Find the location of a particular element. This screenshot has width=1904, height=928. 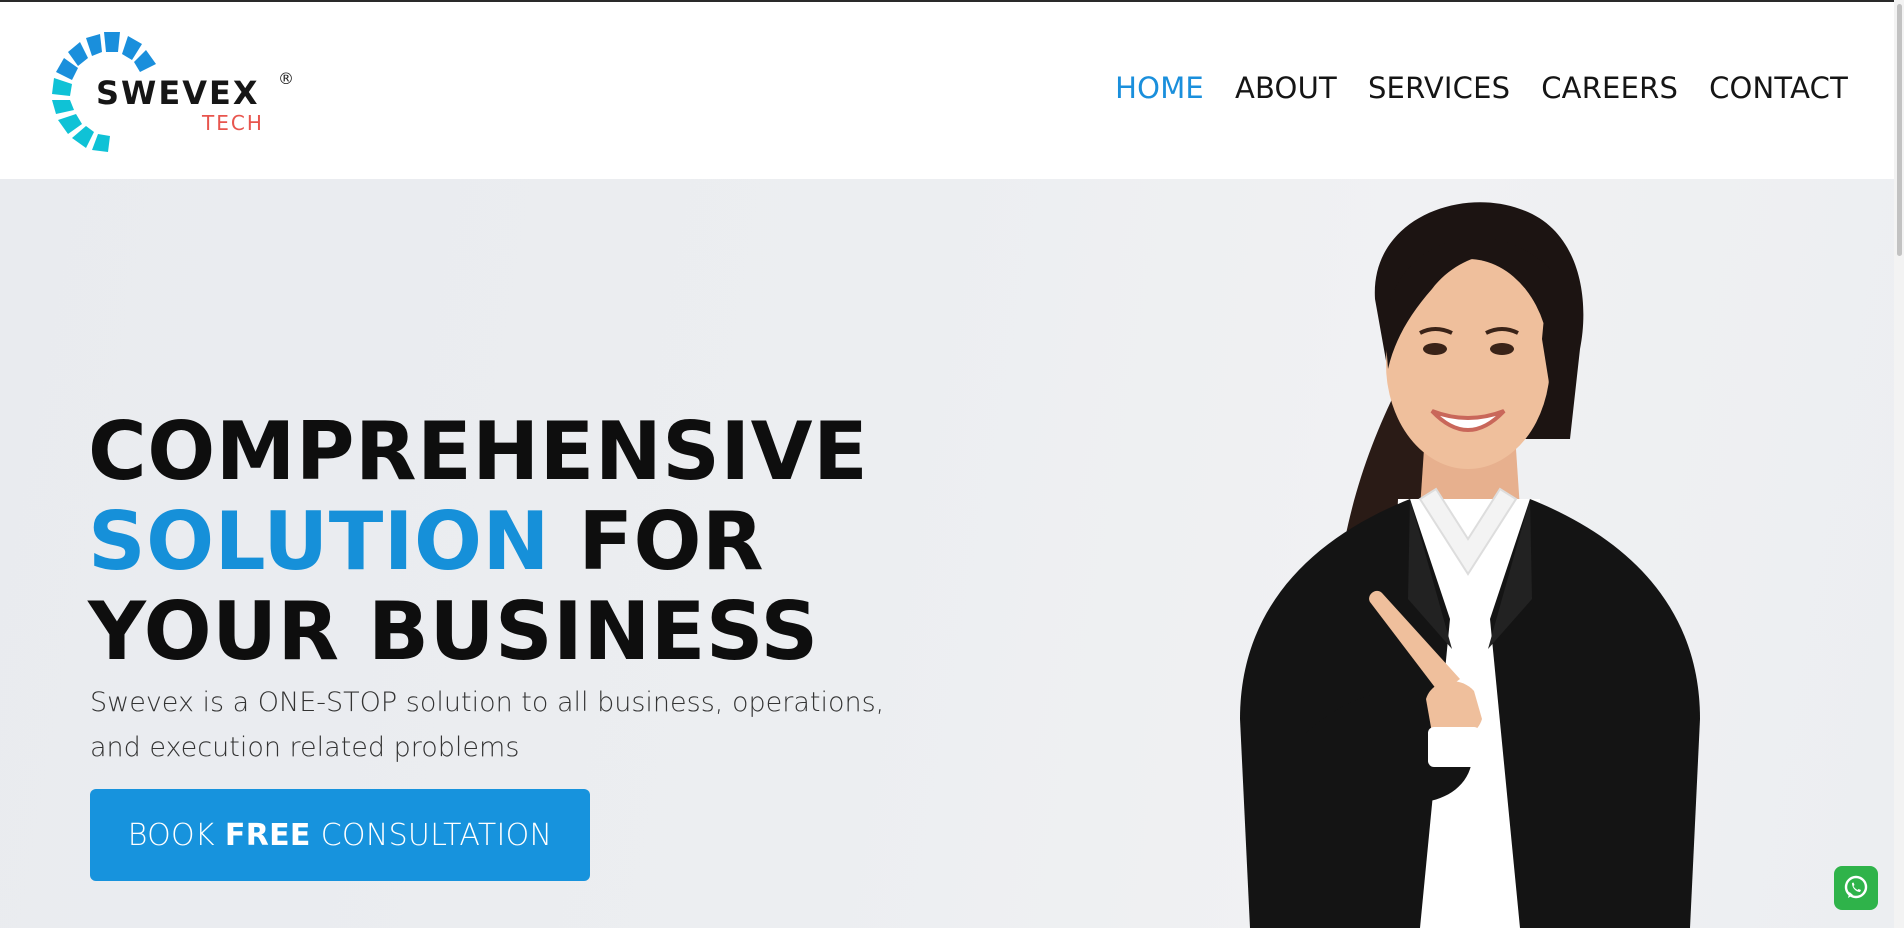

logo-subtitle: TECH is located at coordinates (232, 123).